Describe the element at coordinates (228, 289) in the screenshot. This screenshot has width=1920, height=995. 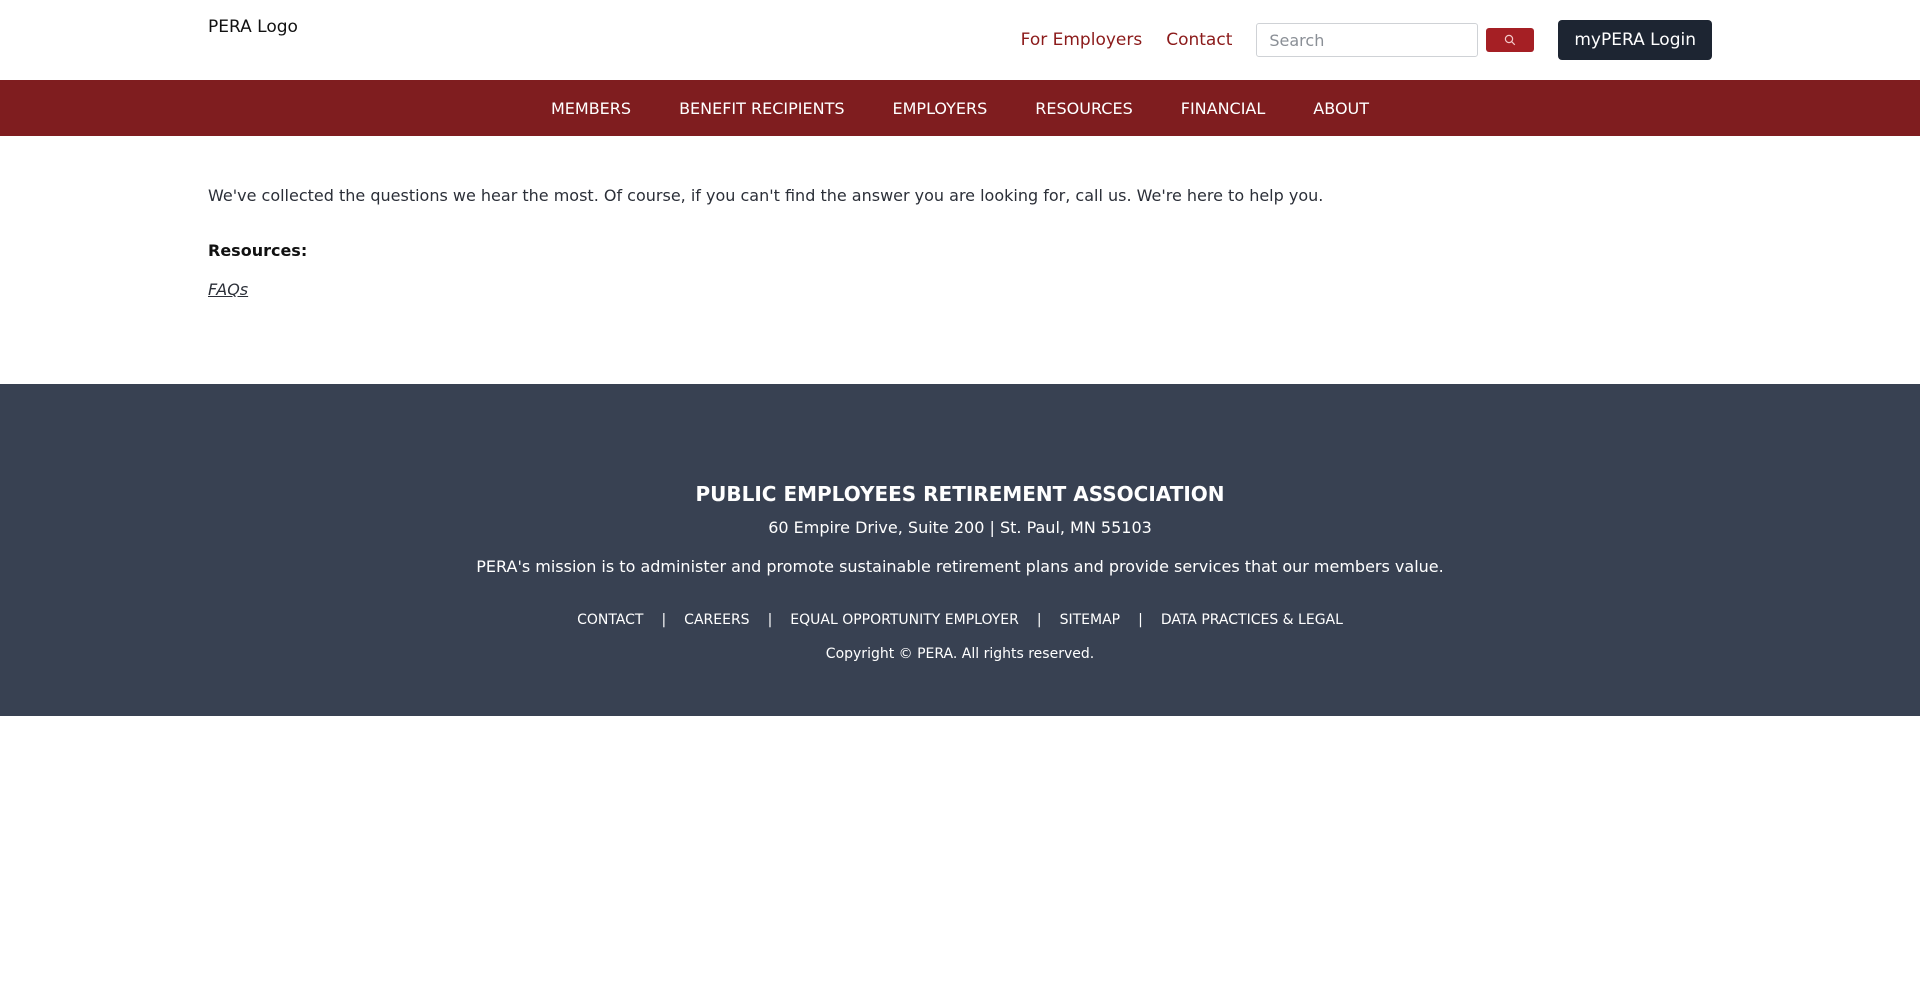
I see `faqs-link: FAQs` at that location.